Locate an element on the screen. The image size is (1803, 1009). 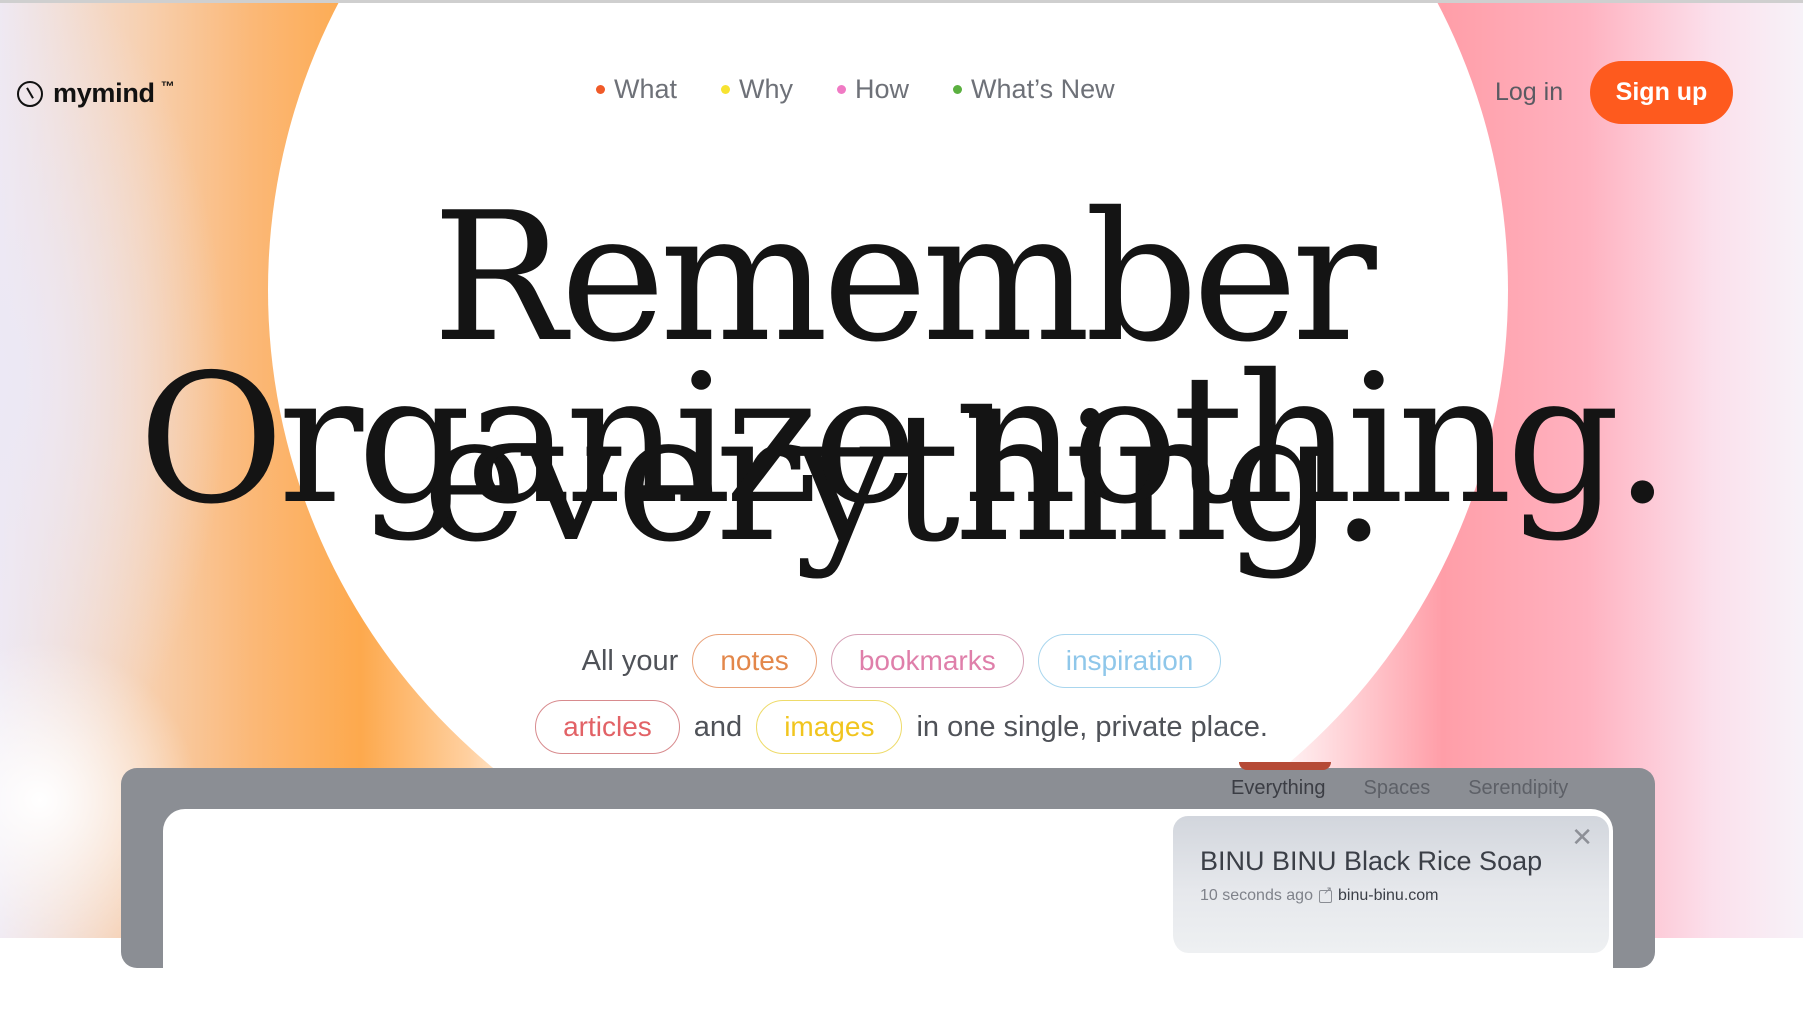
pill-bookmarks: bookmarks is located at coordinates (927, 661).